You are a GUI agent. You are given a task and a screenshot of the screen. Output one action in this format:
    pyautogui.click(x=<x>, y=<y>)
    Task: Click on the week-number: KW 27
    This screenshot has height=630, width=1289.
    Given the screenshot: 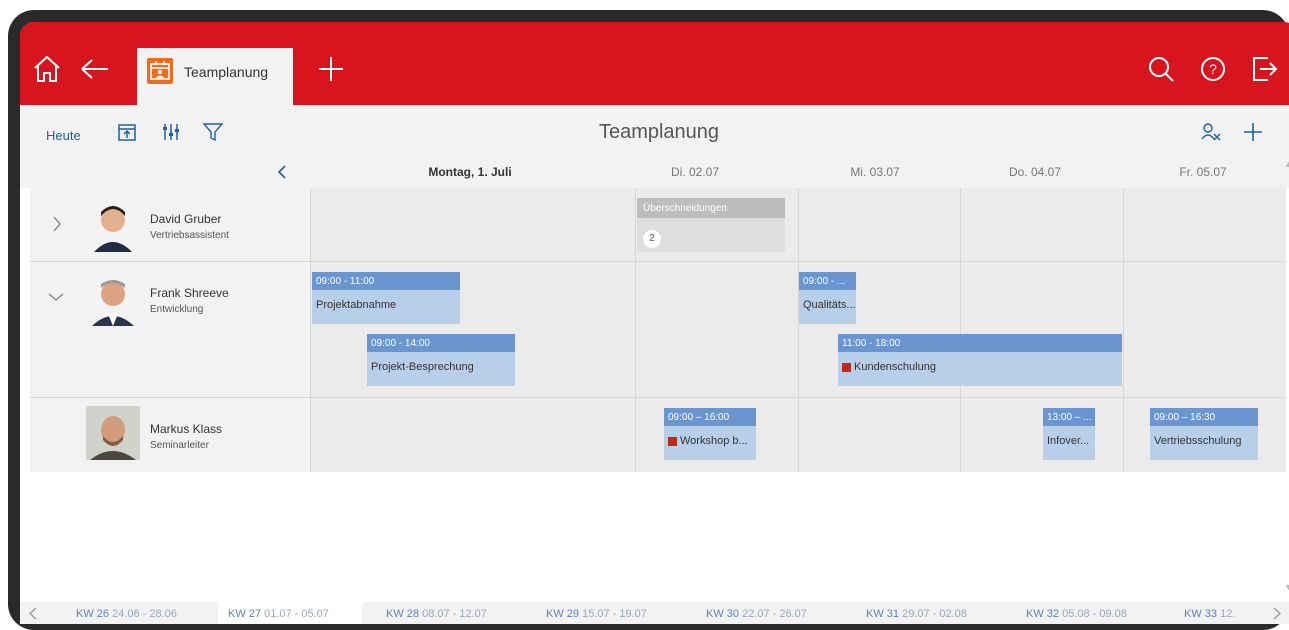 What is the action you would take?
    pyautogui.click(x=245, y=614)
    